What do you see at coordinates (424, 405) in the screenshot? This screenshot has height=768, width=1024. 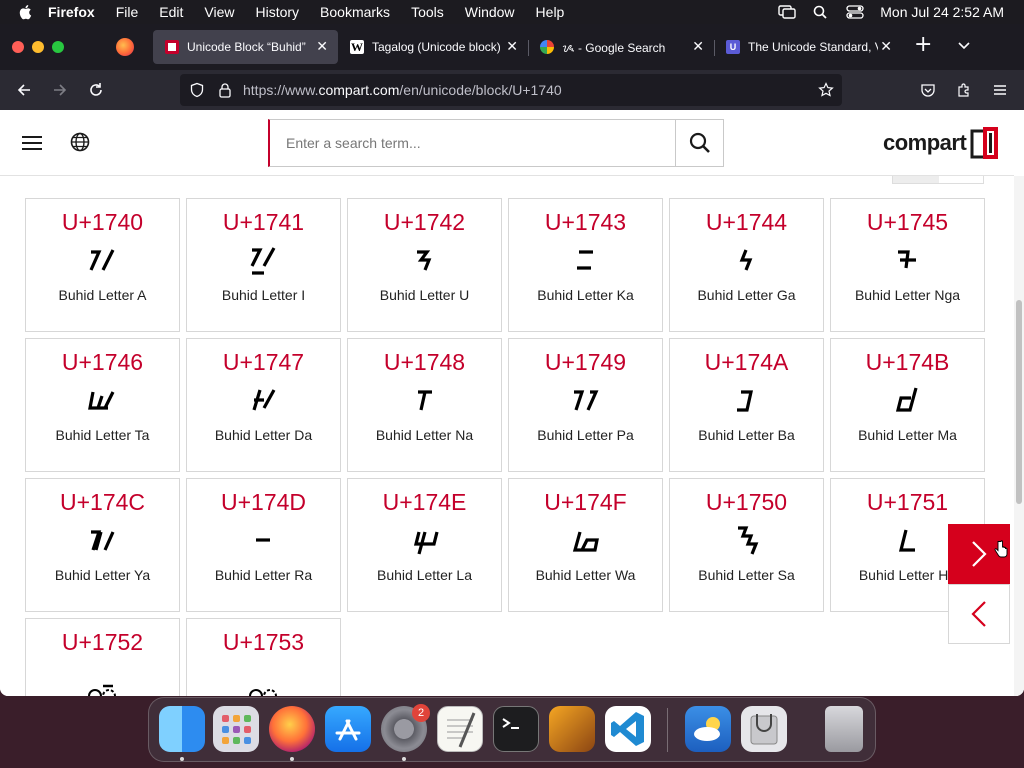 I see `character-card-na: U+1748 Buhid Letter Na` at bounding box center [424, 405].